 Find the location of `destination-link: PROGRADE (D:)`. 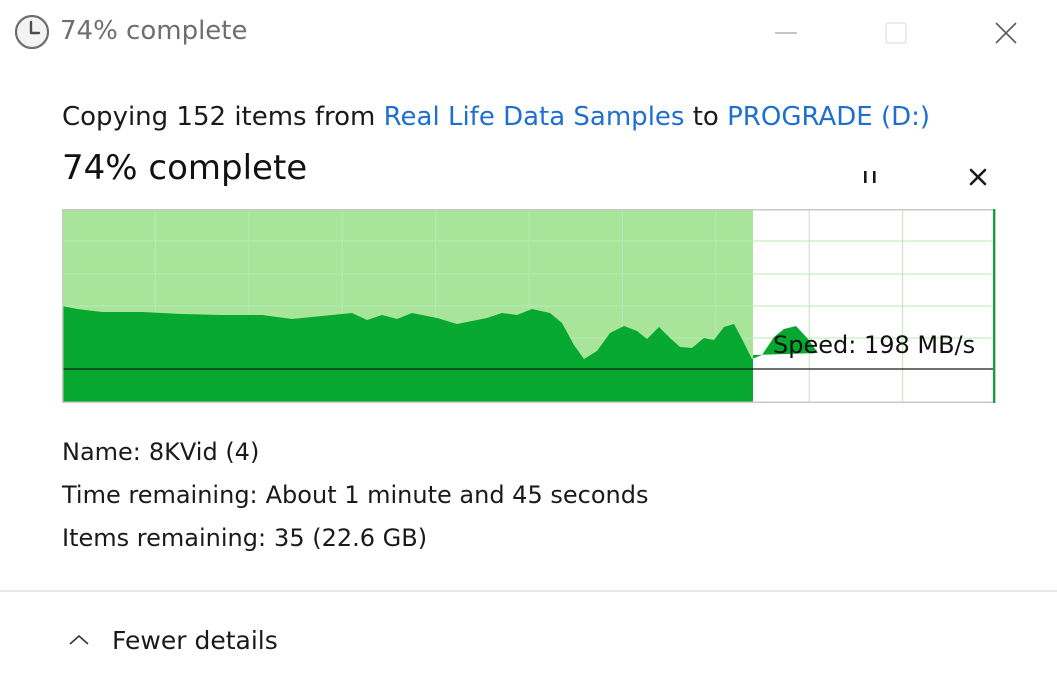

destination-link: PROGRADE (D:) is located at coordinates (828, 117).